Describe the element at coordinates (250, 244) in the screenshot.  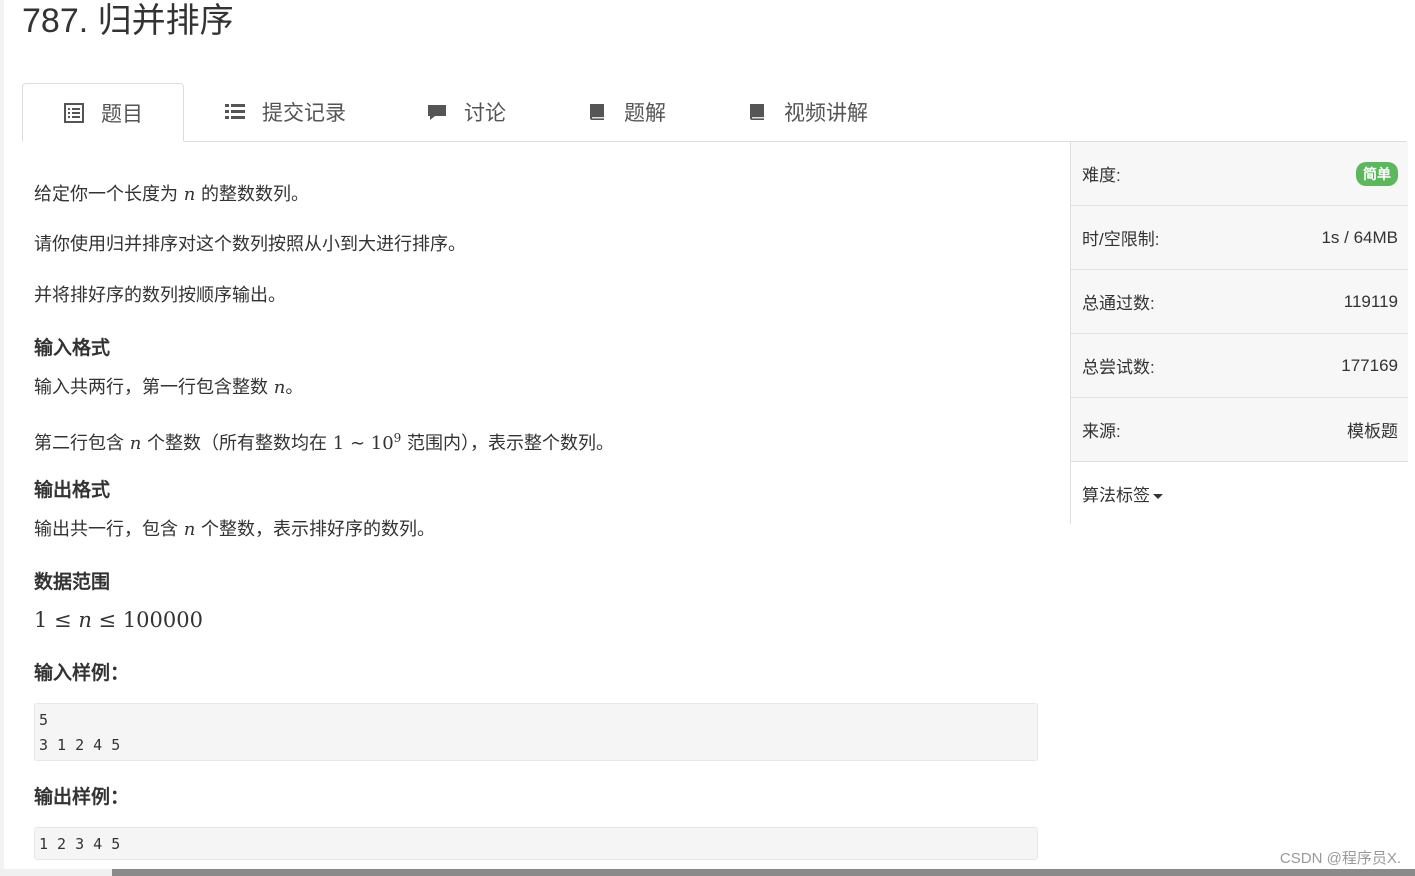
I see `problem-desc-2: 请你使用归并排序对这个数列按照从小到大进行排序。` at that location.